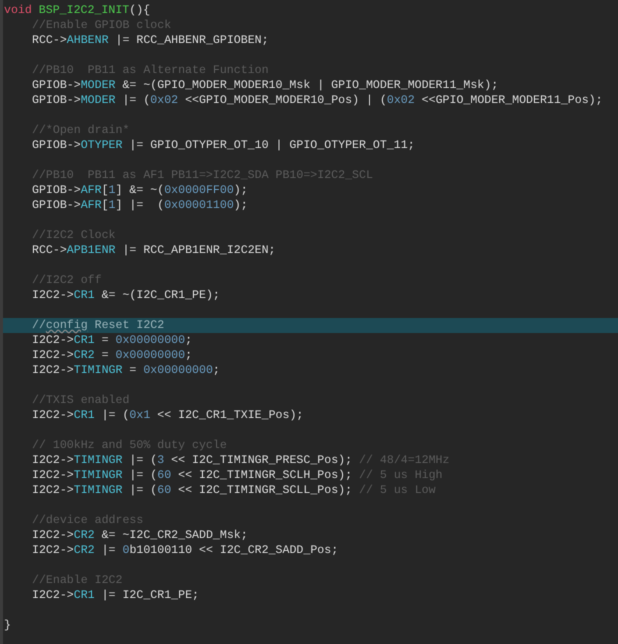 This screenshot has width=618, height=644. Describe the element at coordinates (111, 355) in the screenshot. I see `code-line: I2C2->CR2 = 0x00000000;` at that location.